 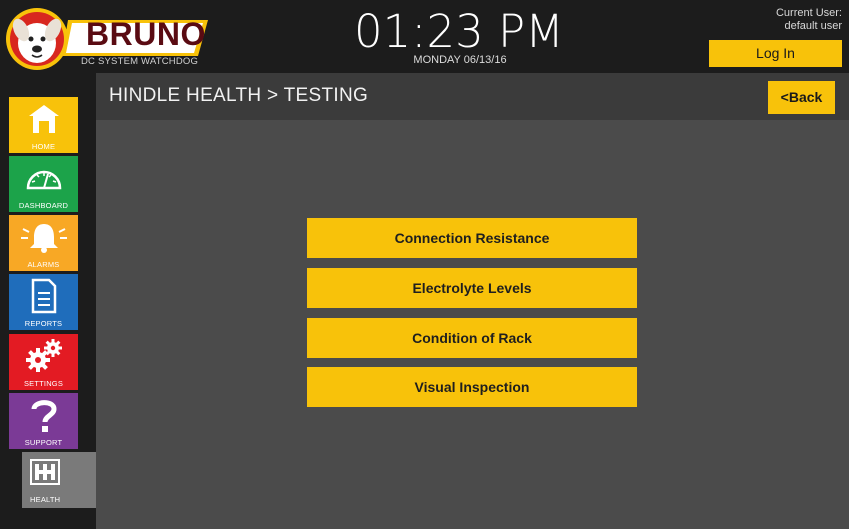 What do you see at coordinates (45, 499) in the screenshot?
I see `sidebar-item-label: HEALTH` at bounding box center [45, 499].